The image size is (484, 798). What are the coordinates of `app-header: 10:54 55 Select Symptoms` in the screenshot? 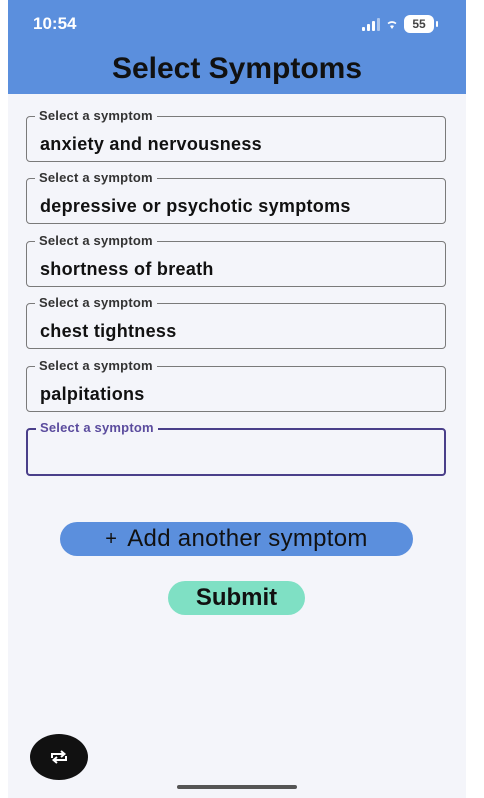 It's located at (237, 47).